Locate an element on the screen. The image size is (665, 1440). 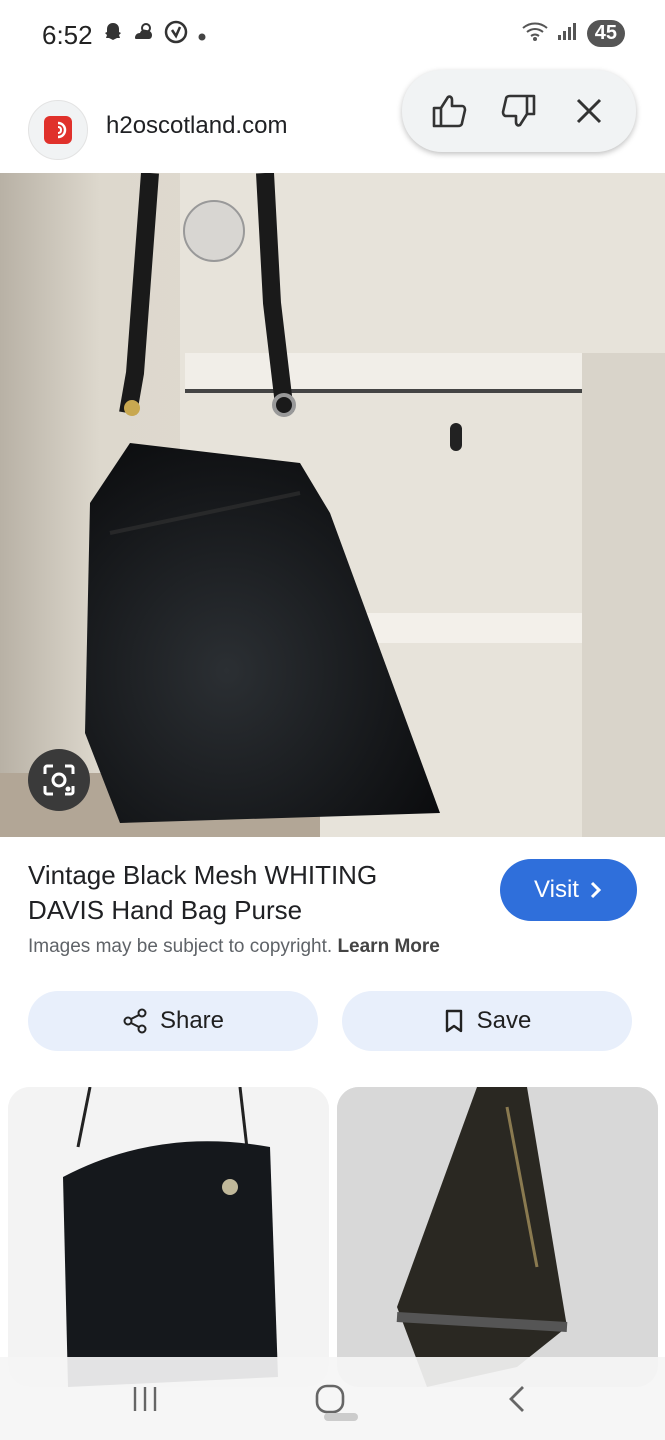
site-favicon is located at coordinates (58, 130).